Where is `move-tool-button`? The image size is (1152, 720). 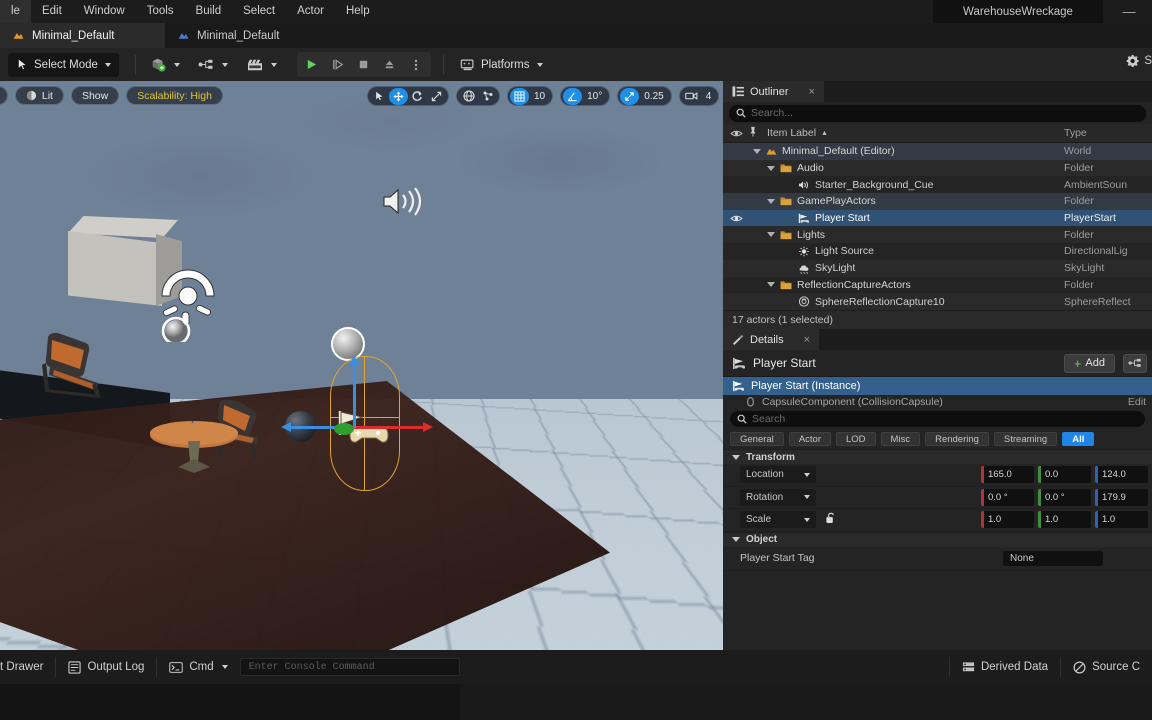
move-tool-button is located at coordinates (398, 96).